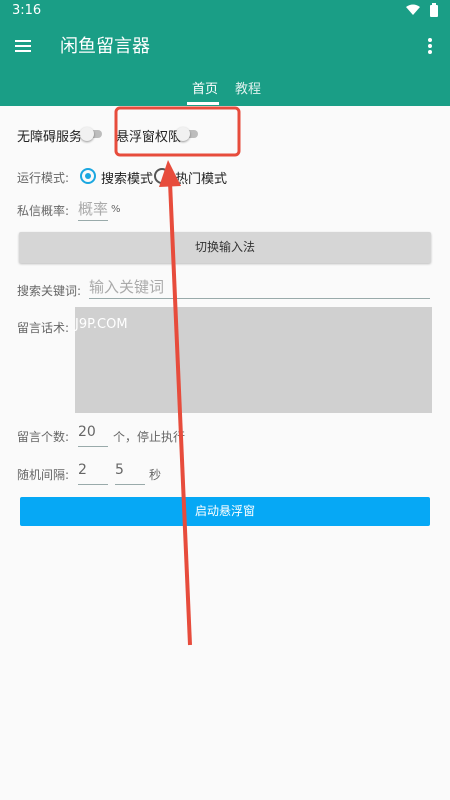  What do you see at coordinates (170, 173) in the screenshot?
I see `annotation-arrow-head` at bounding box center [170, 173].